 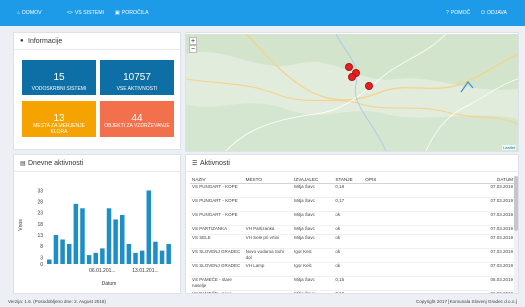 I want to click on y-tick-label: 23, so click(x=40, y=214).